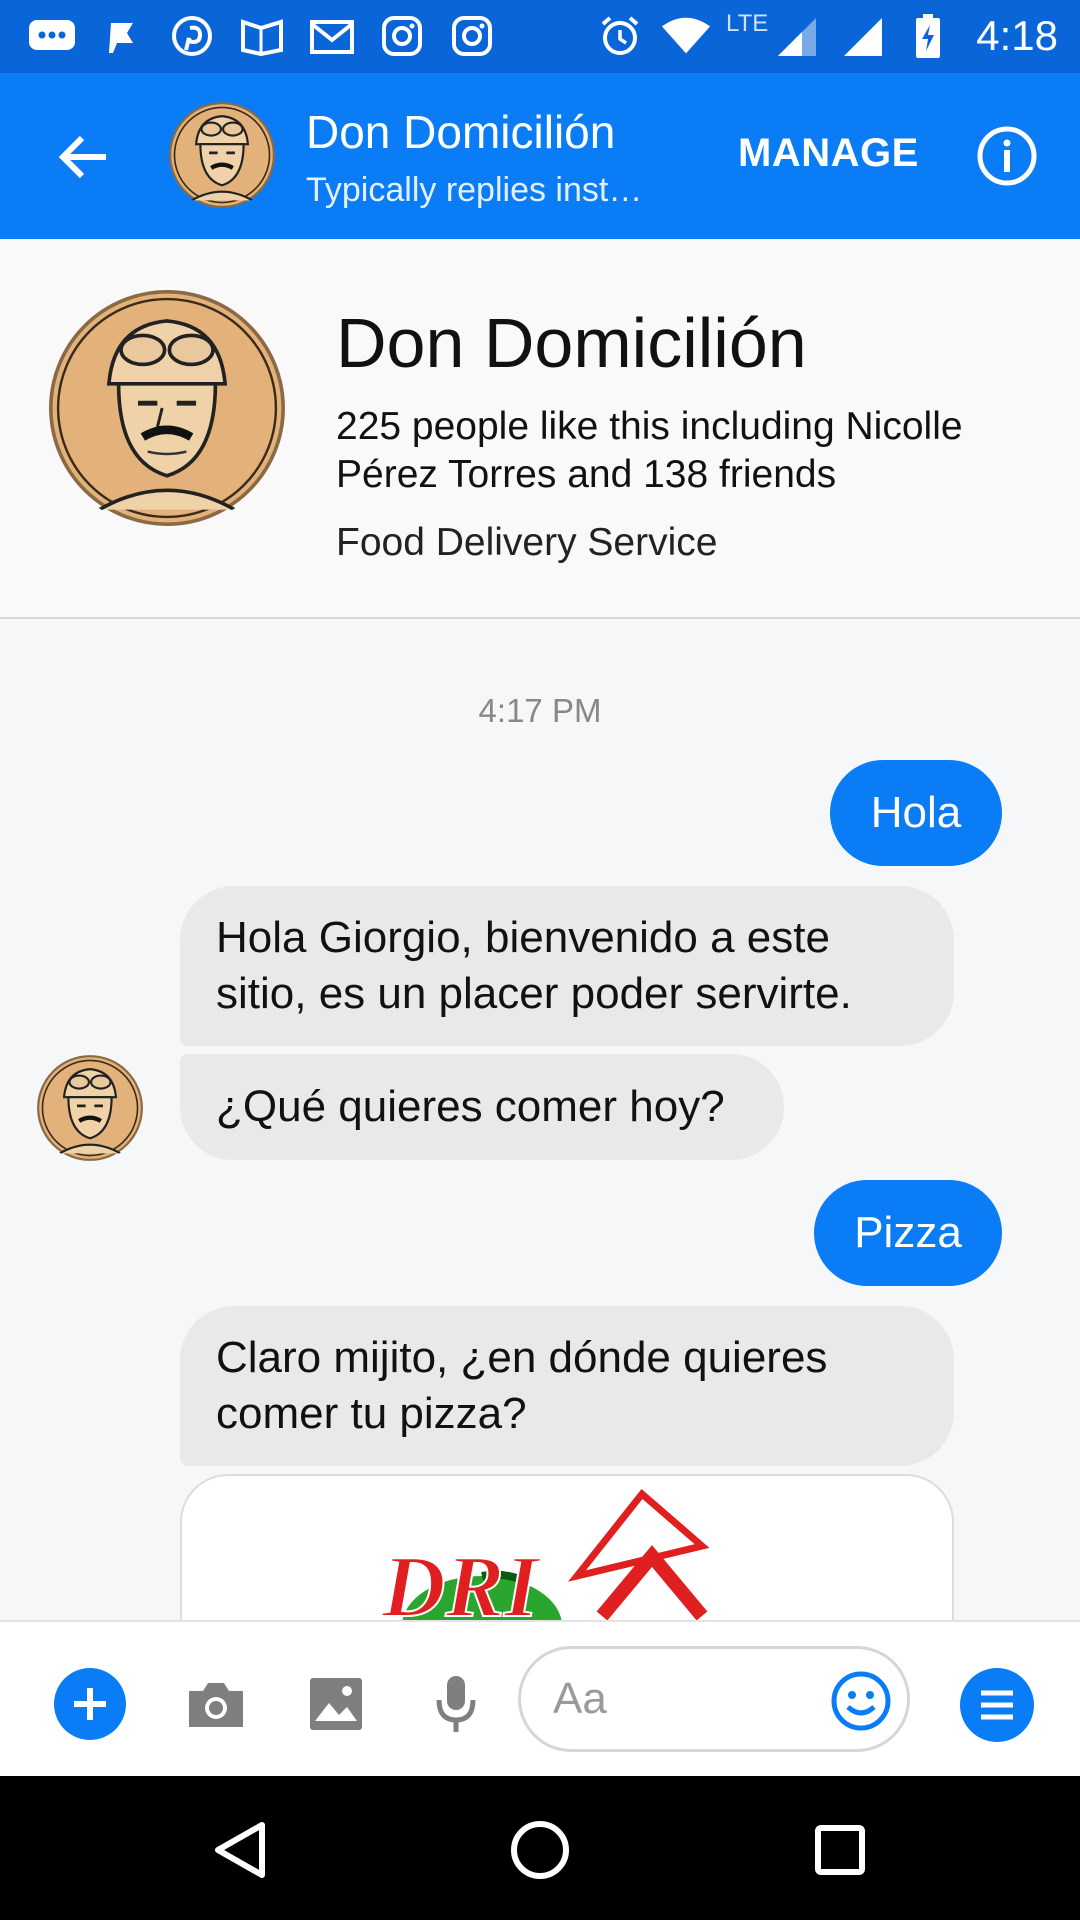  I want to click on bot-menu-button, so click(997, 1705).